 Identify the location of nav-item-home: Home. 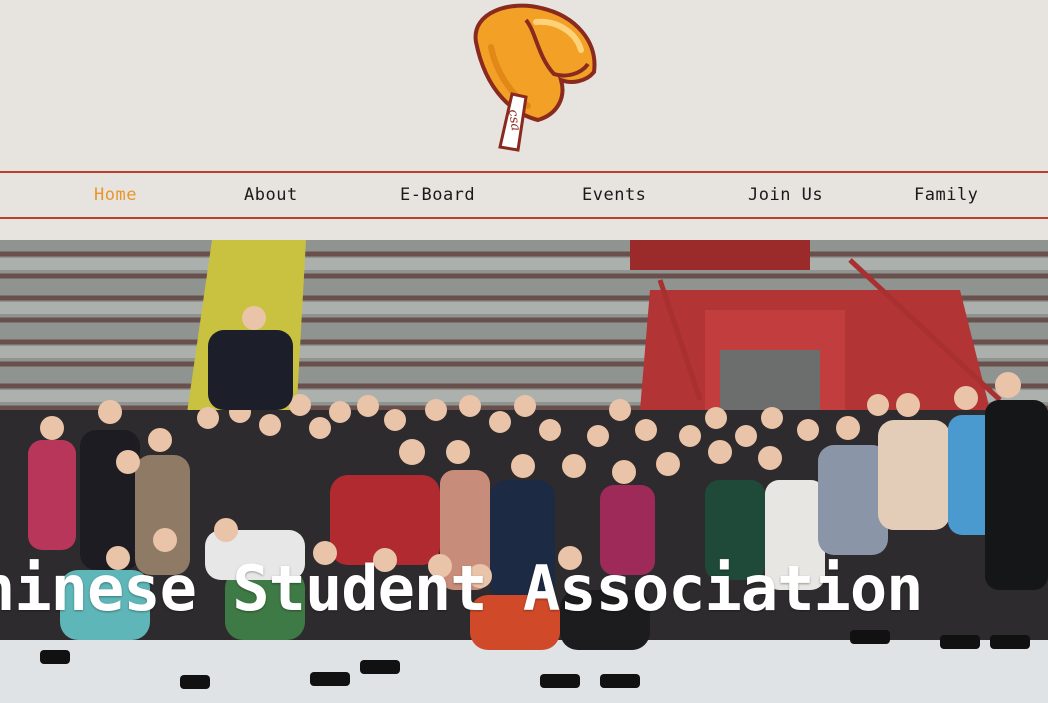
(115, 195).